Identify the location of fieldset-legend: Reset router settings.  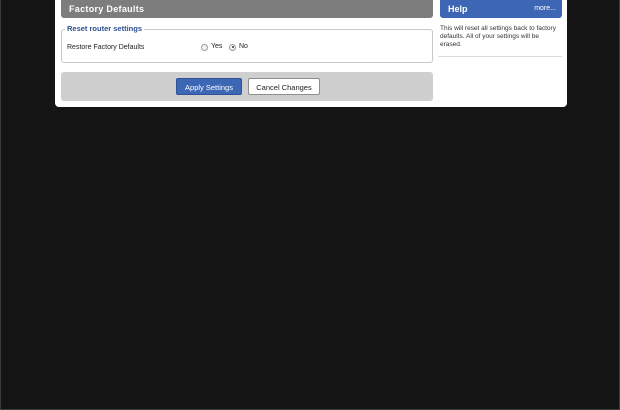
(105, 29).